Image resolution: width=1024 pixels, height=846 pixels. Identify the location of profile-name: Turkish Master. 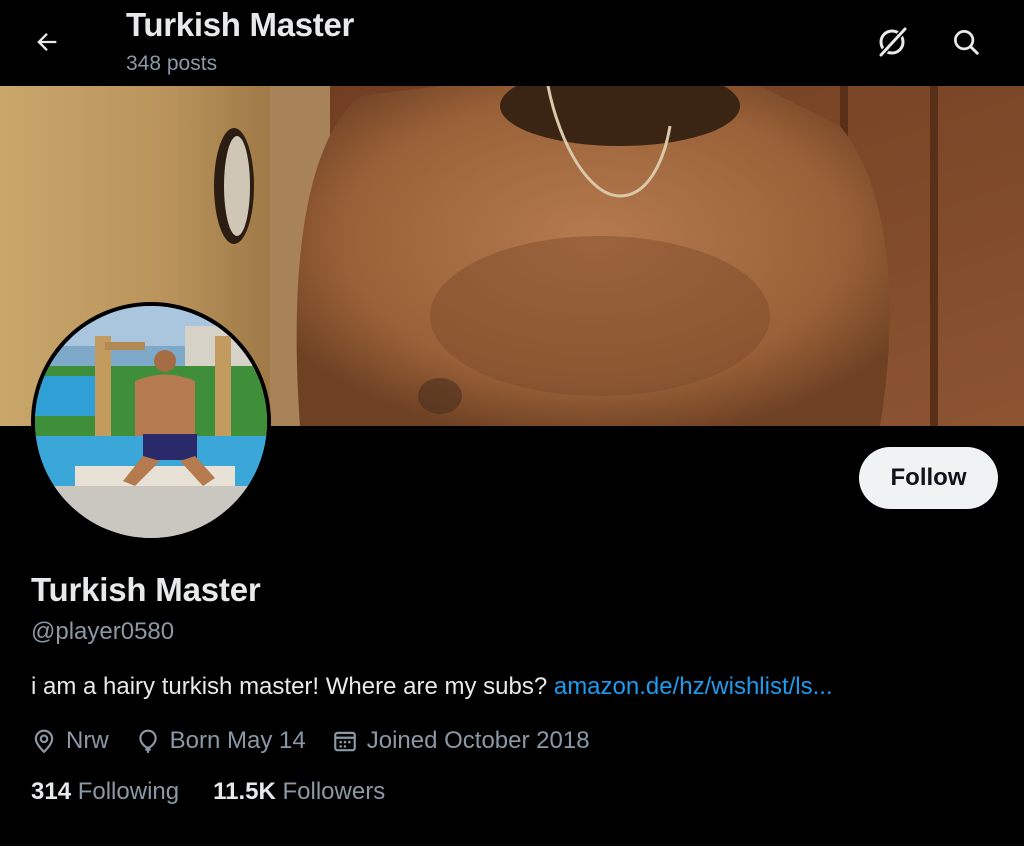
(146, 589).